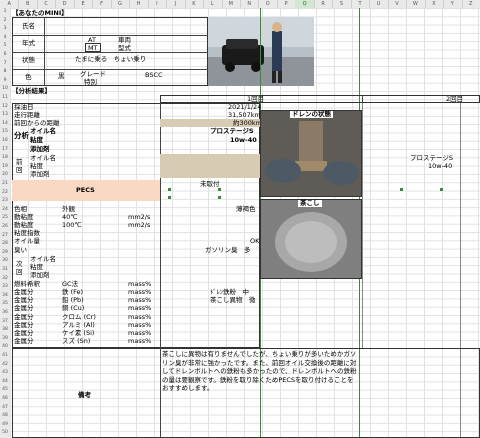  What do you see at coordinates (139, 4) in the screenshot?
I see `column-header-h: H` at bounding box center [139, 4].